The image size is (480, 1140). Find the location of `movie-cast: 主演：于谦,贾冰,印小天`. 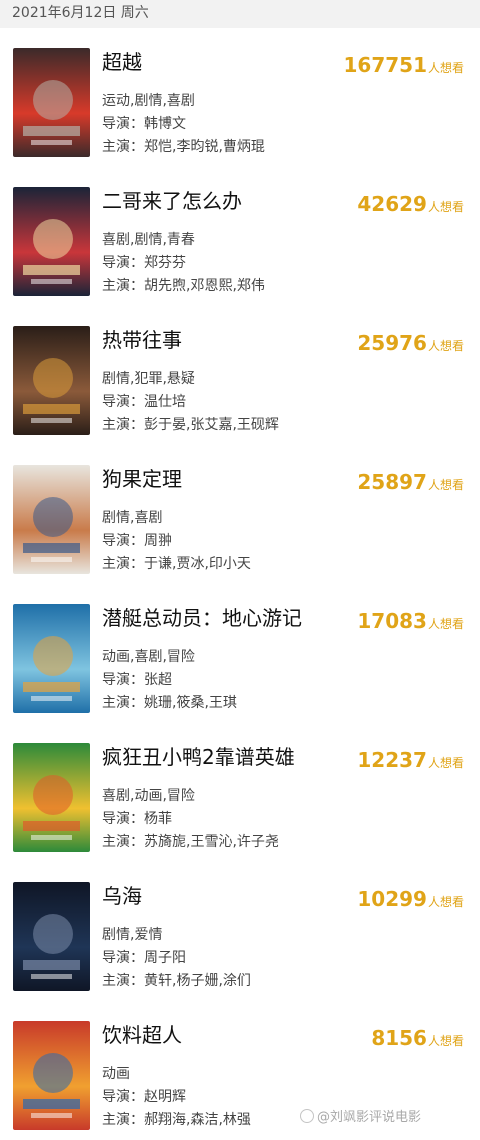

movie-cast: 主演：于谦,贾冰,印小天 is located at coordinates (176, 564).